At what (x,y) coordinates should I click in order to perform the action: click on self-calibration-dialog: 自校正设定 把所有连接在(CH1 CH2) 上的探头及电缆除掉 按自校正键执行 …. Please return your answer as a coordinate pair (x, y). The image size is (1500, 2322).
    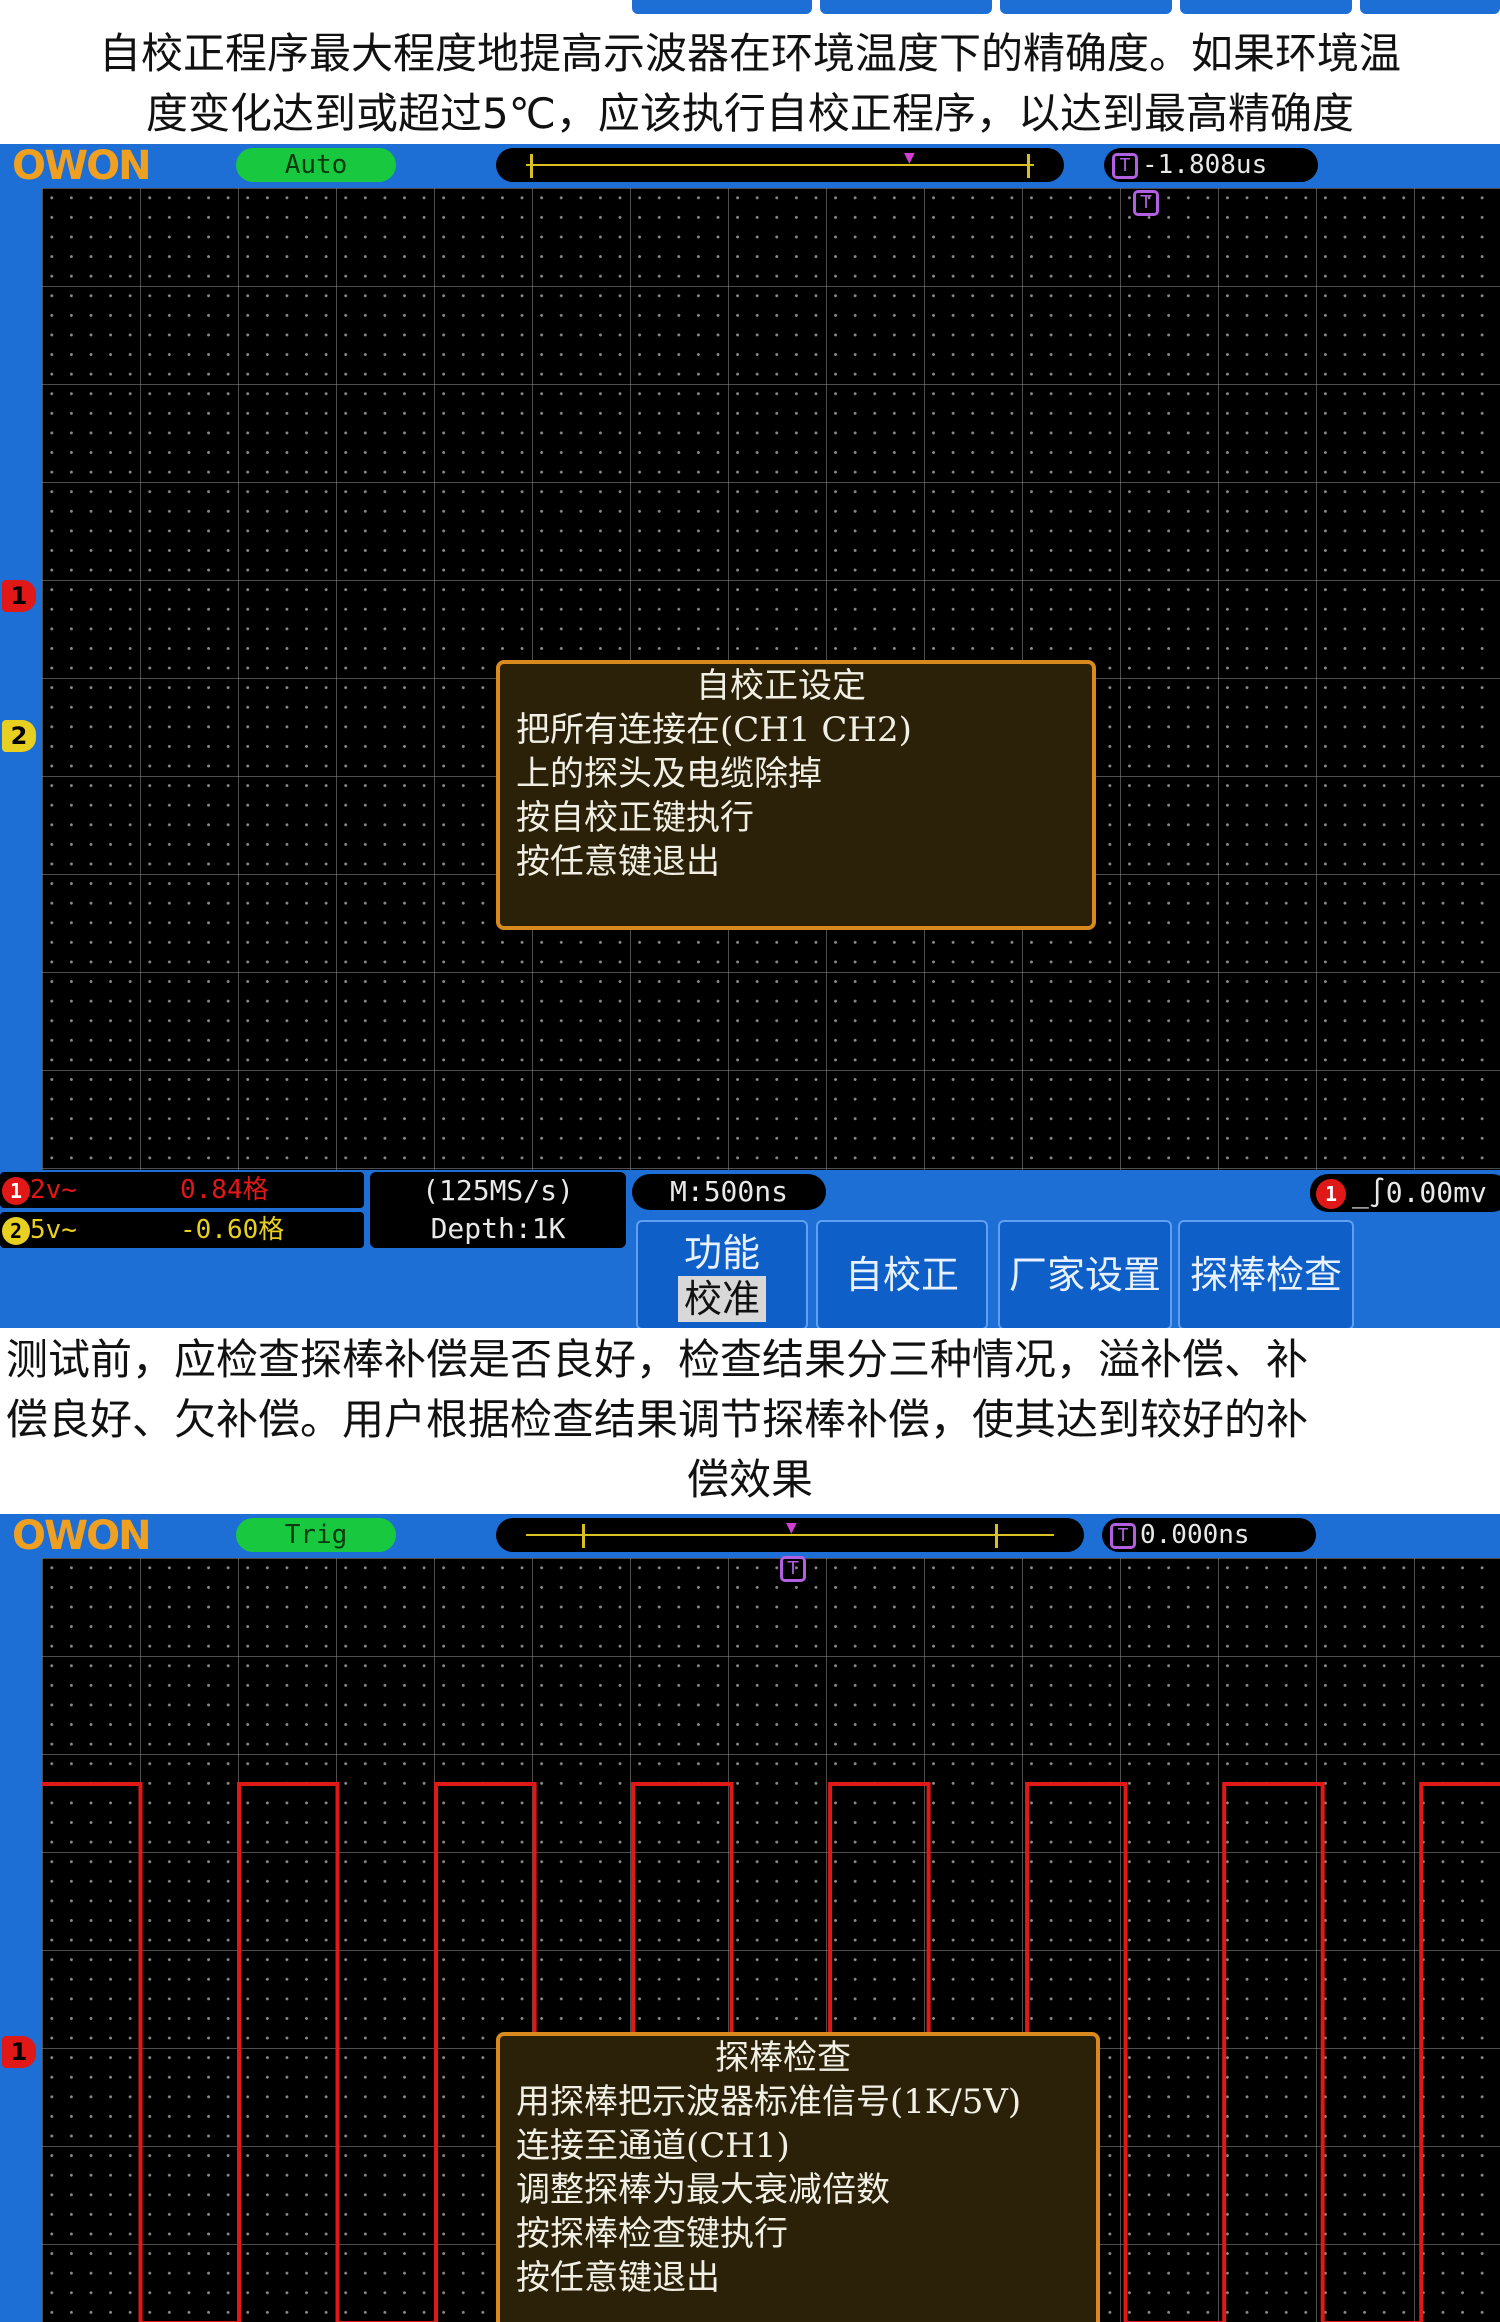
    Looking at the image, I should click on (796, 795).